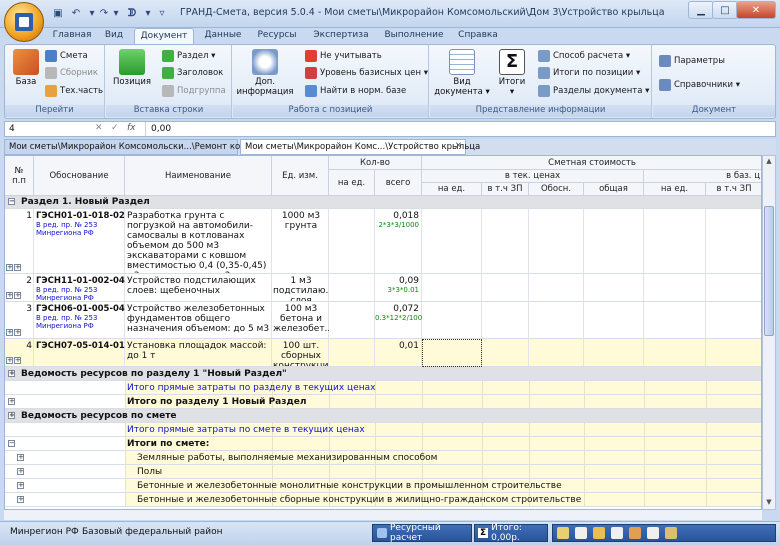 This screenshot has width=780, height=545. Describe the element at coordinates (188, 56) in the screenshot. I see `razdel-button: Раздел ▾` at that location.